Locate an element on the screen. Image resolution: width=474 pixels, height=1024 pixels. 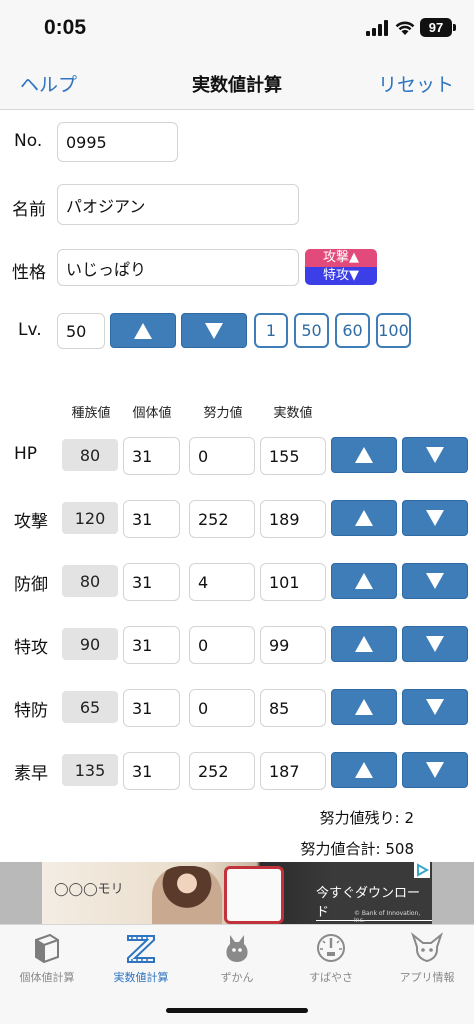
ev-field-speed is located at coordinates (222, 771).